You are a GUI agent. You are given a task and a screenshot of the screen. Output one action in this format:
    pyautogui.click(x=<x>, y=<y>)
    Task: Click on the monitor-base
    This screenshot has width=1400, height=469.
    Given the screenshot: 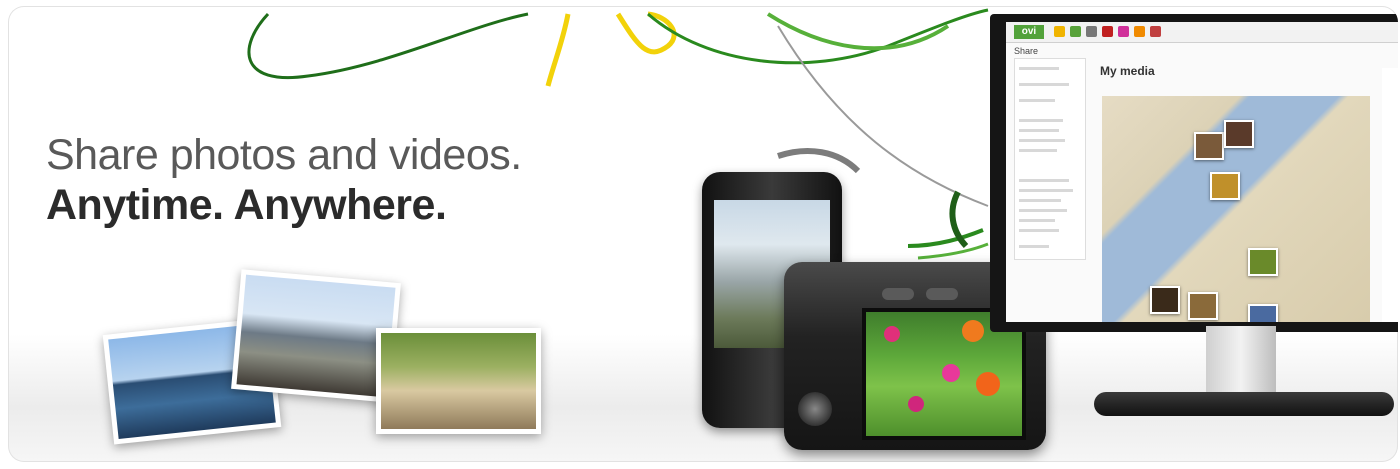 What is the action you would take?
    pyautogui.click(x=1244, y=404)
    